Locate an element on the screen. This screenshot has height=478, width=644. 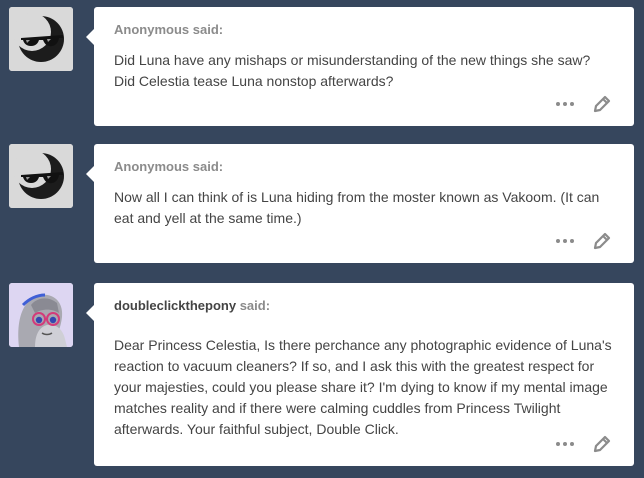
pony-avatar-icon is located at coordinates (41, 315).